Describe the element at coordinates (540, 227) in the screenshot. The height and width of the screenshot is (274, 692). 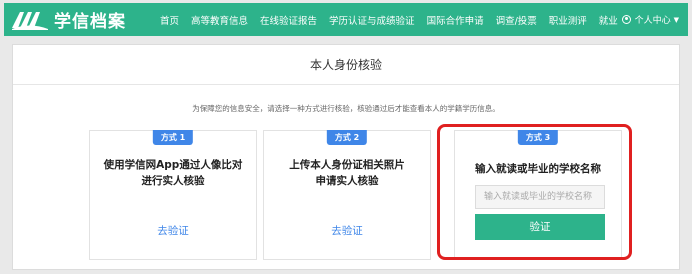
I see `verify-button: 验证` at that location.